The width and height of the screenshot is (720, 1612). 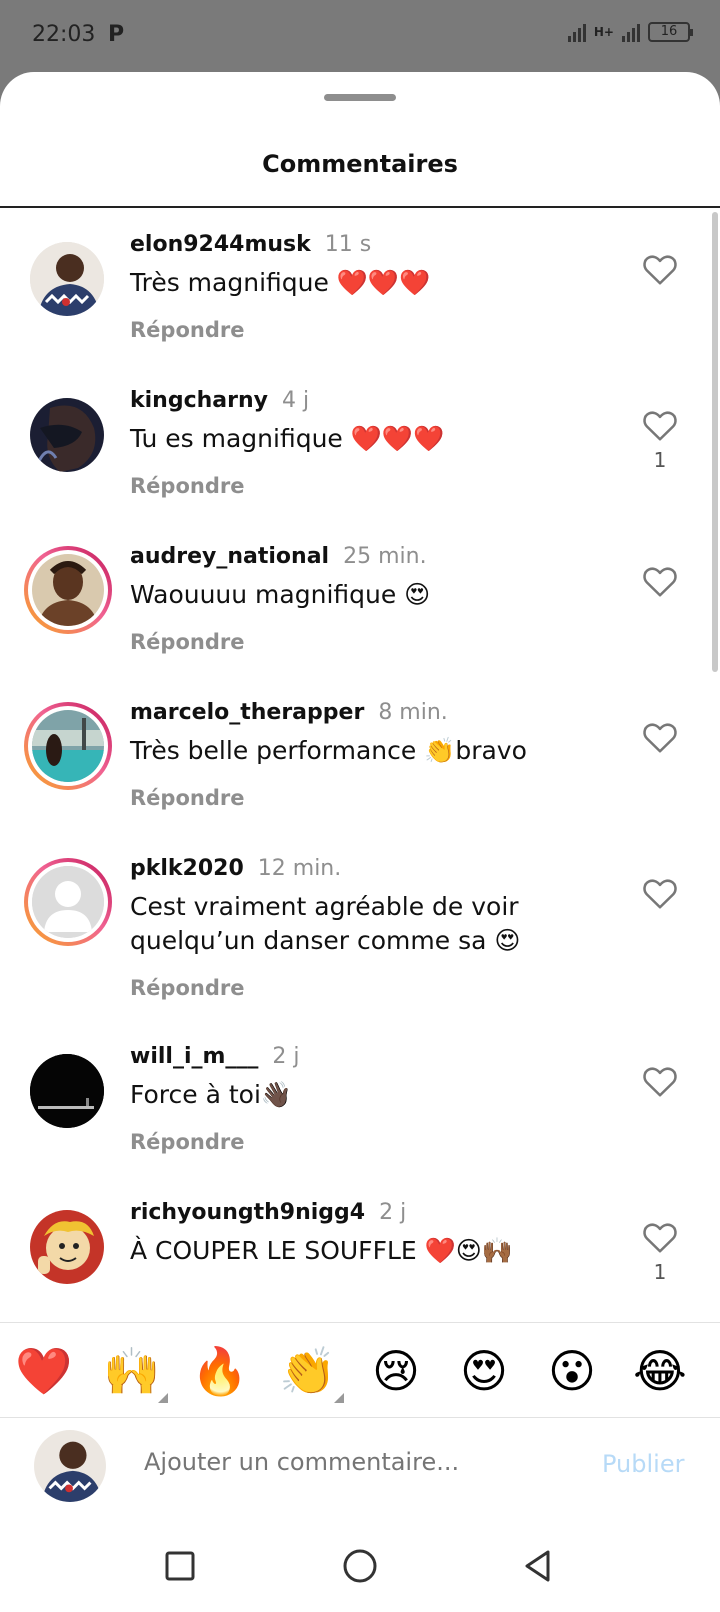 I want to click on username-line: audrey_national 25 min., so click(x=278, y=556).